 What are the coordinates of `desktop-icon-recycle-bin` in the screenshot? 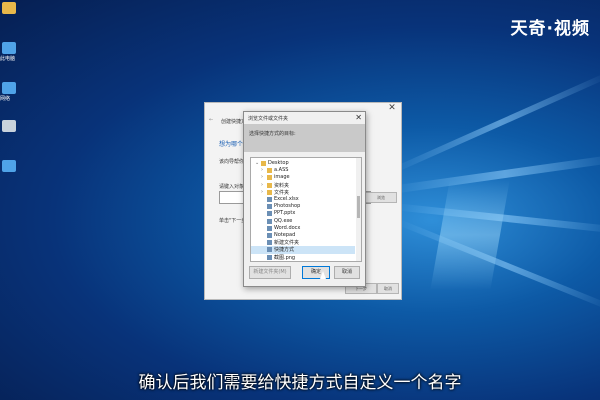 It's located at (10, 128).